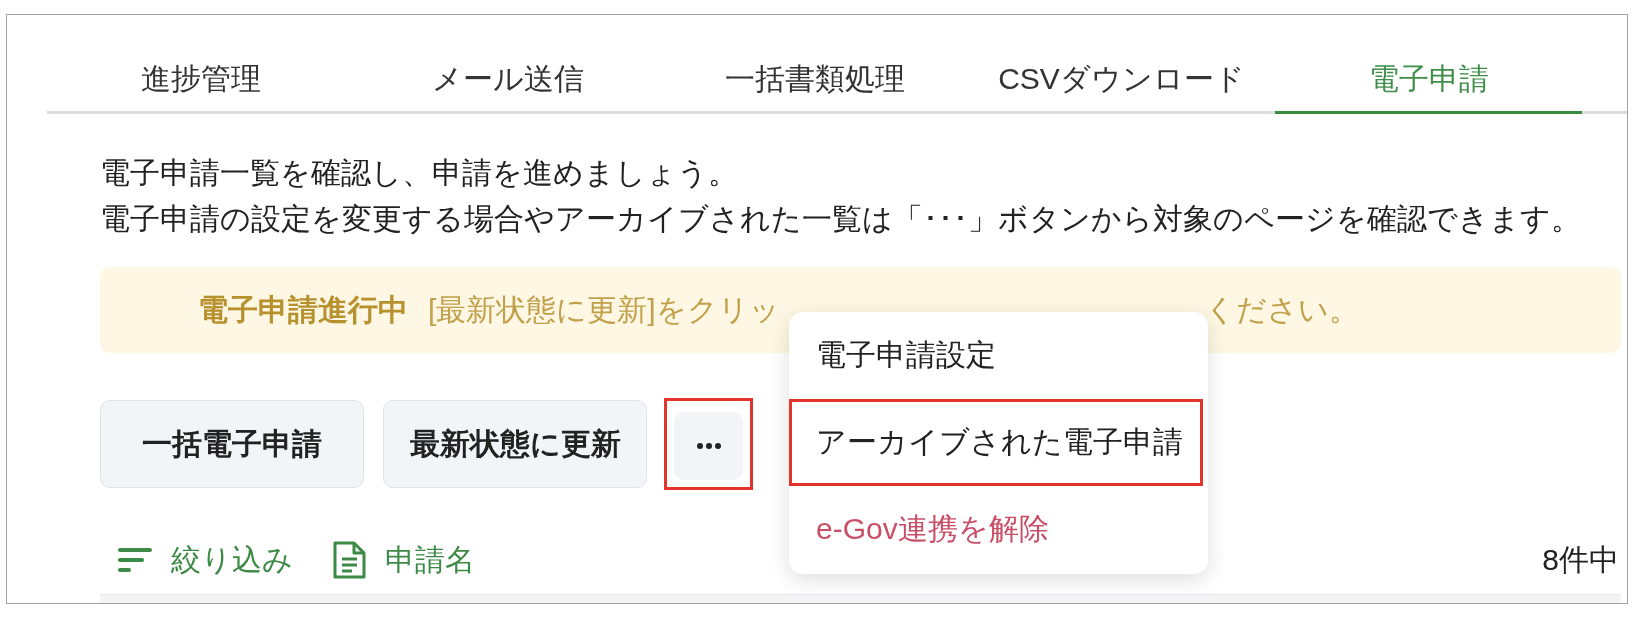  I want to click on filter-button: 絞り込み, so click(205, 560).